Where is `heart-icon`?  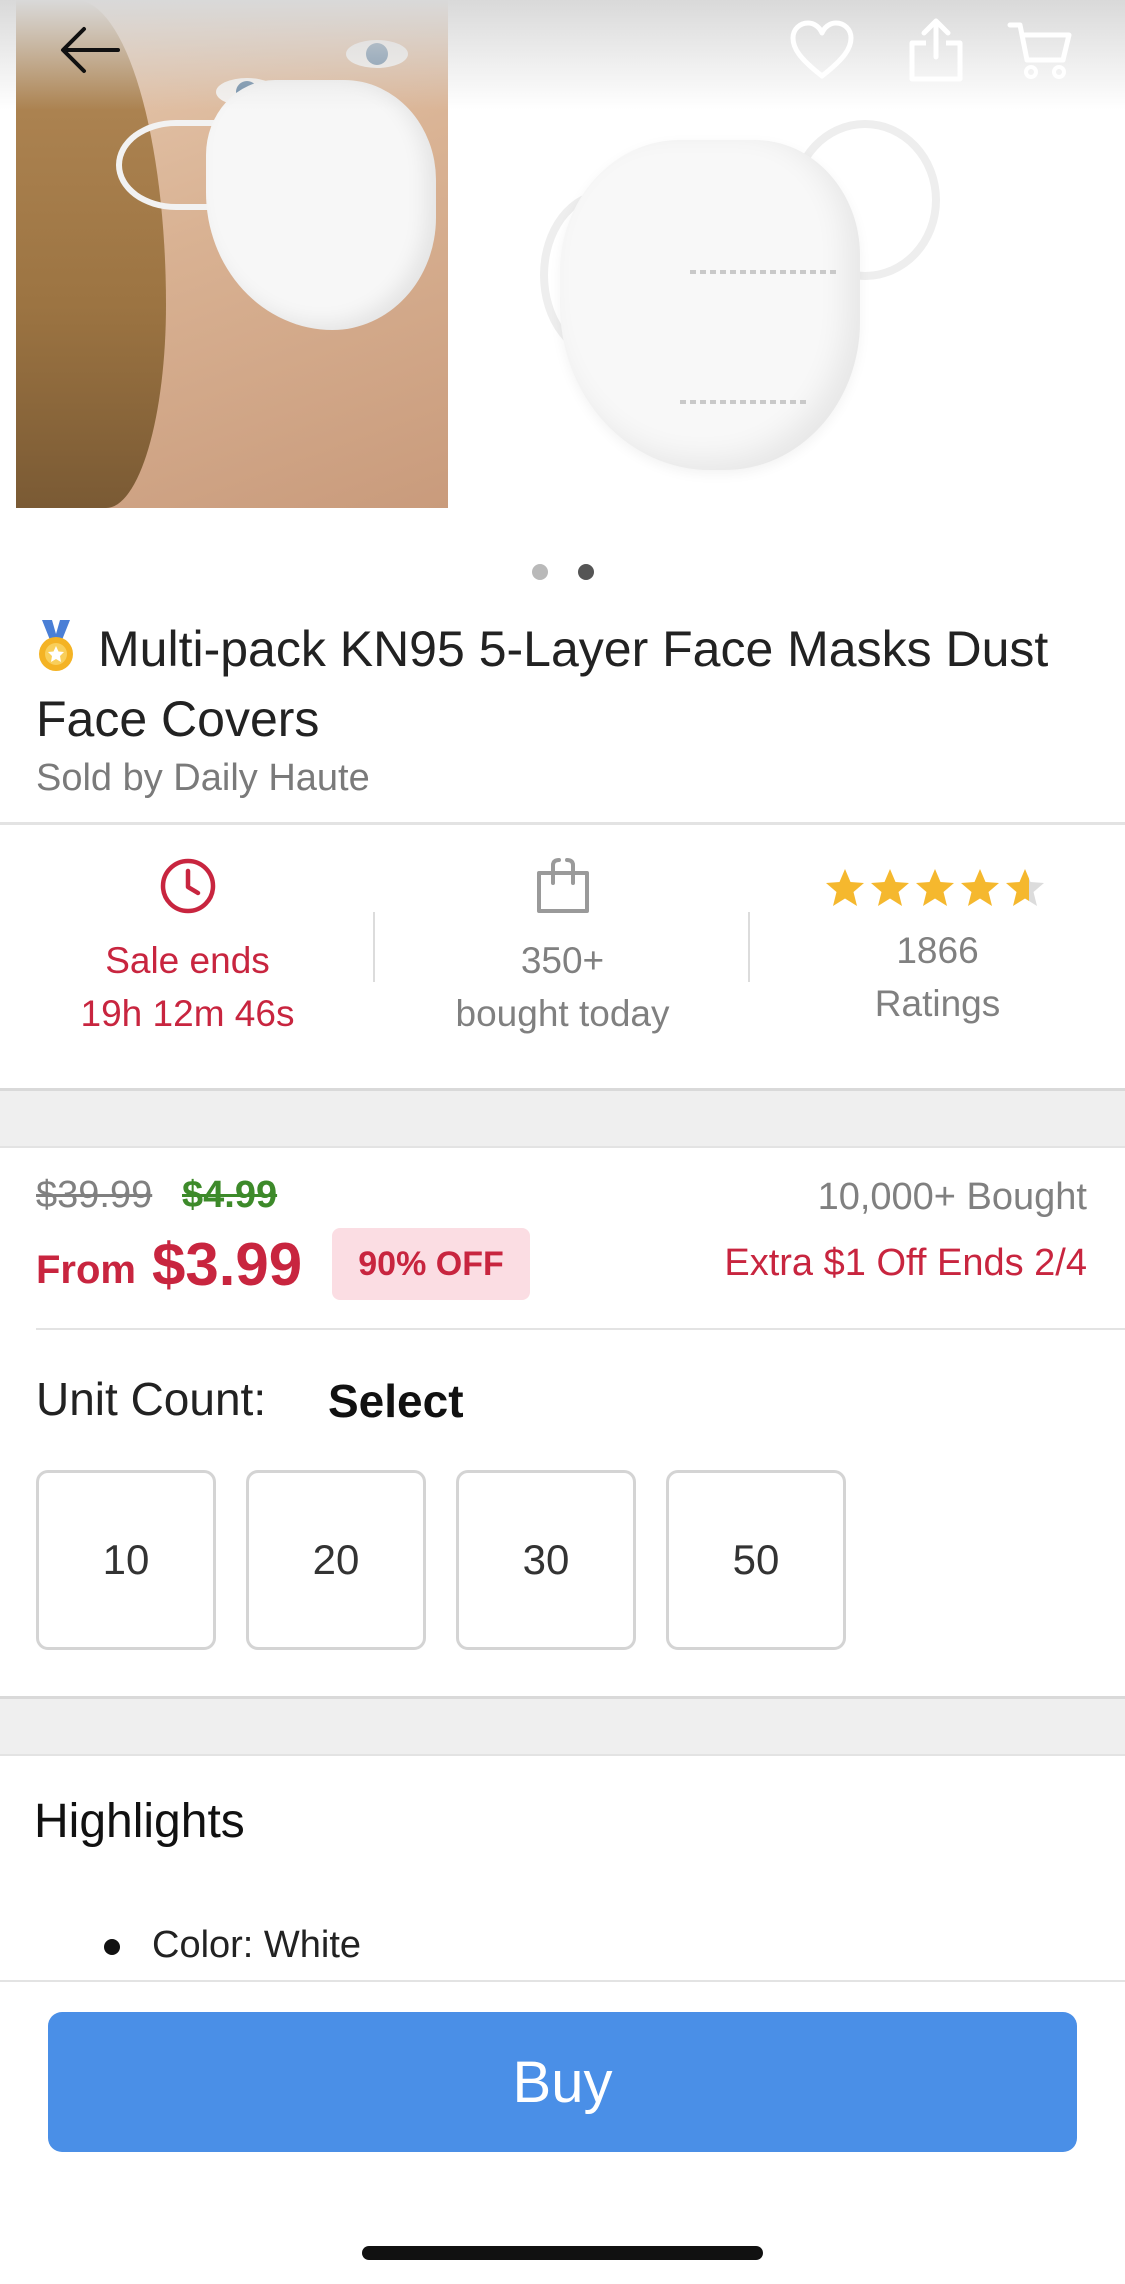
heart-icon is located at coordinates (822, 50).